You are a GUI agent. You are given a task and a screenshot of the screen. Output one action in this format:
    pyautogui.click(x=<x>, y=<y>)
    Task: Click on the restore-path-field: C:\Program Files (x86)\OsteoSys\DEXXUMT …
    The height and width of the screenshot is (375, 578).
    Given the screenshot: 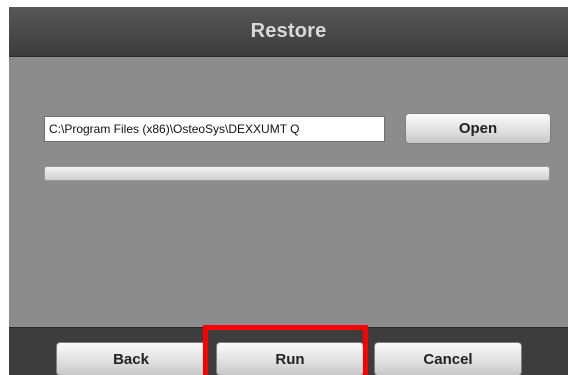 What is the action you would take?
    pyautogui.click(x=214, y=129)
    